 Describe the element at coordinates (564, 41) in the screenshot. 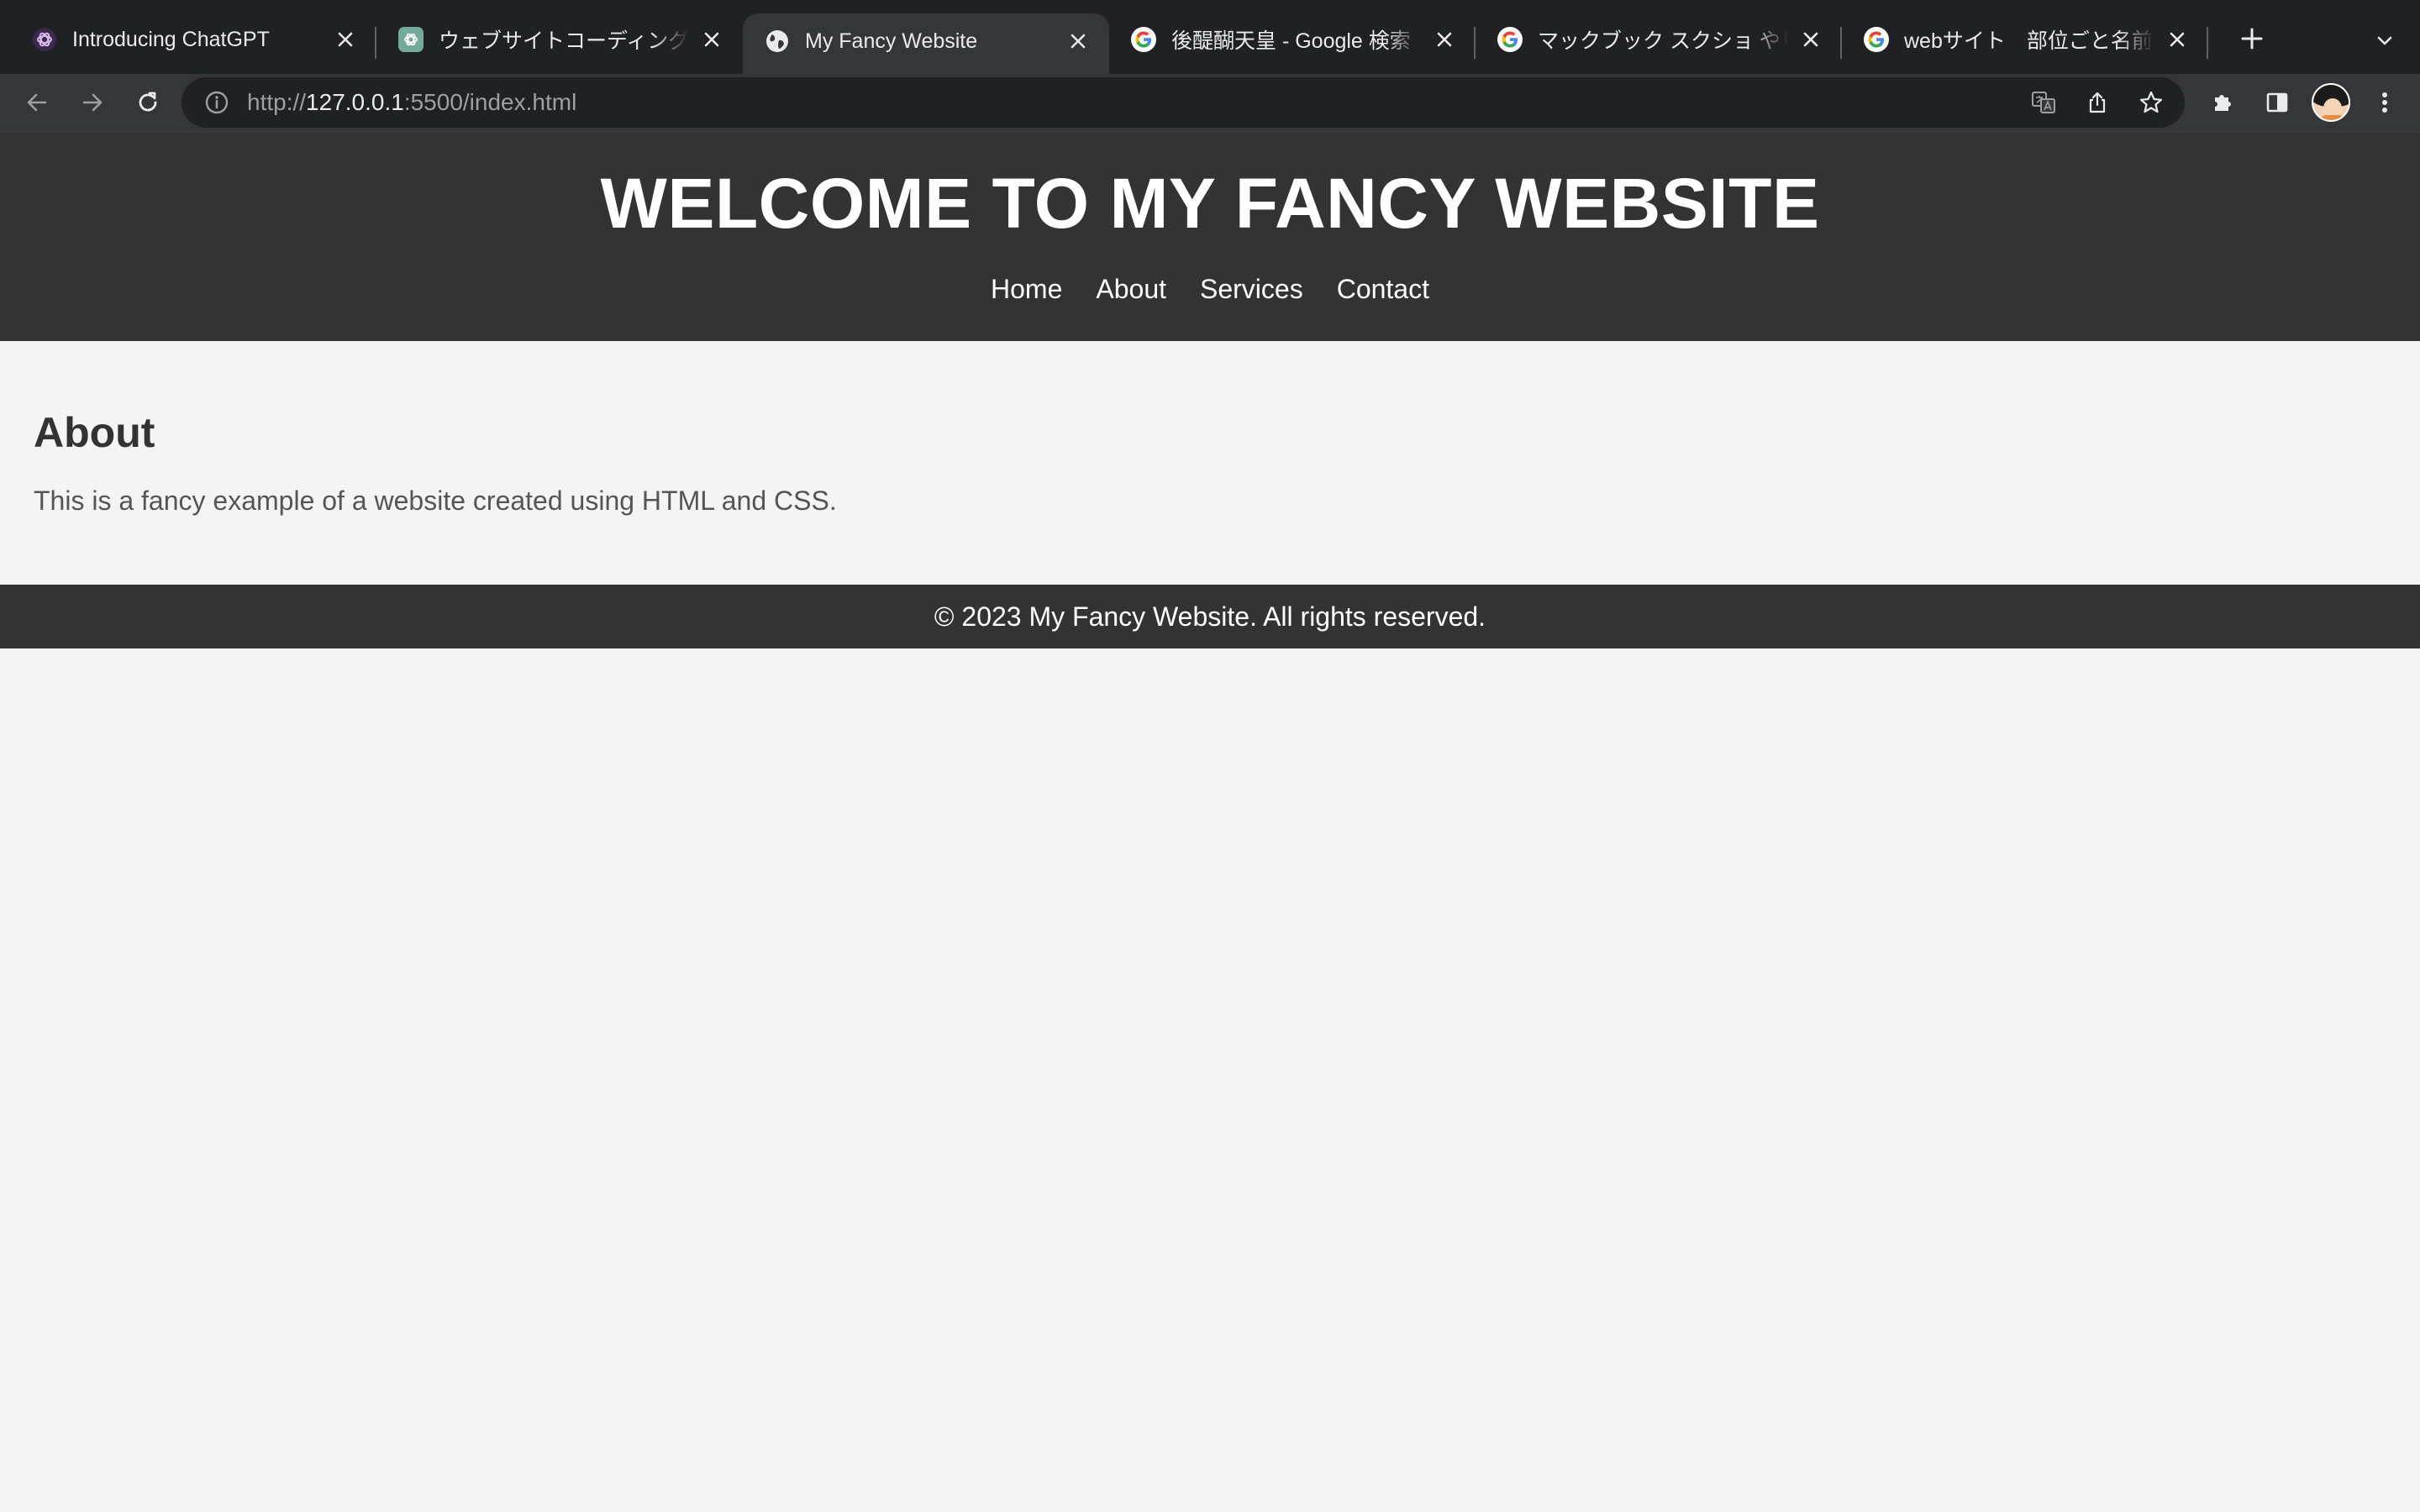

I see `tab-title: ウェブサイトコーディング教え` at that location.